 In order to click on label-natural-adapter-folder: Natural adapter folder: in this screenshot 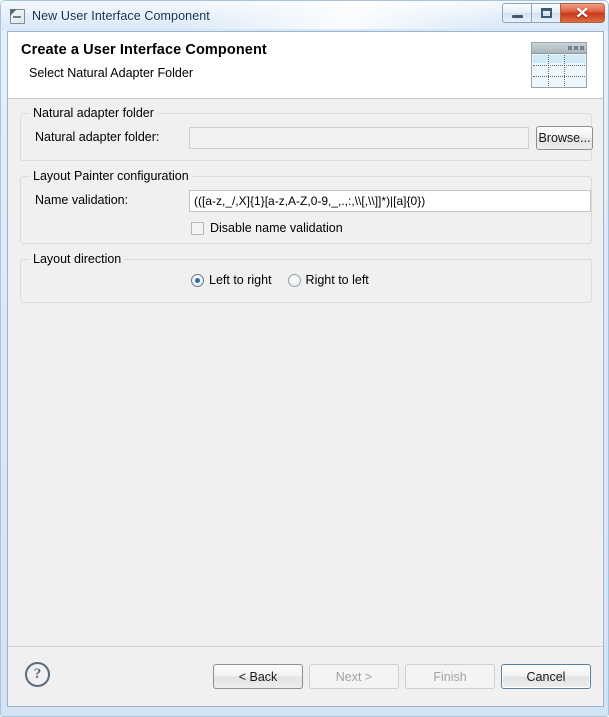, I will do `click(97, 137)`.